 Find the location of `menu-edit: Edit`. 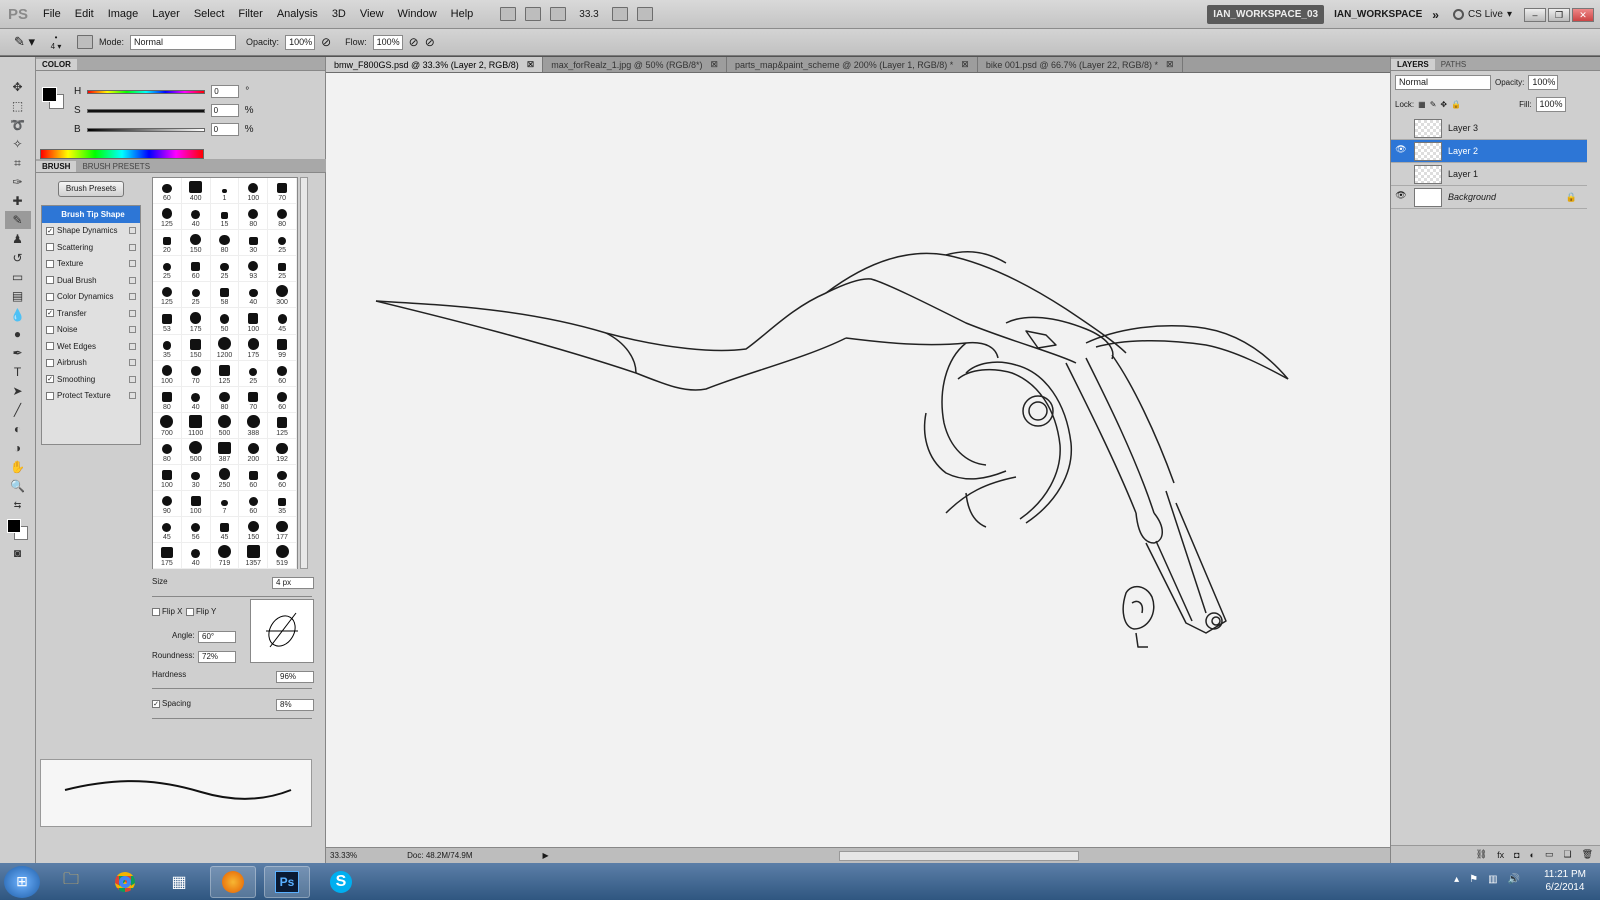

menu-edit: Edit is located at coordinates (84, 14).